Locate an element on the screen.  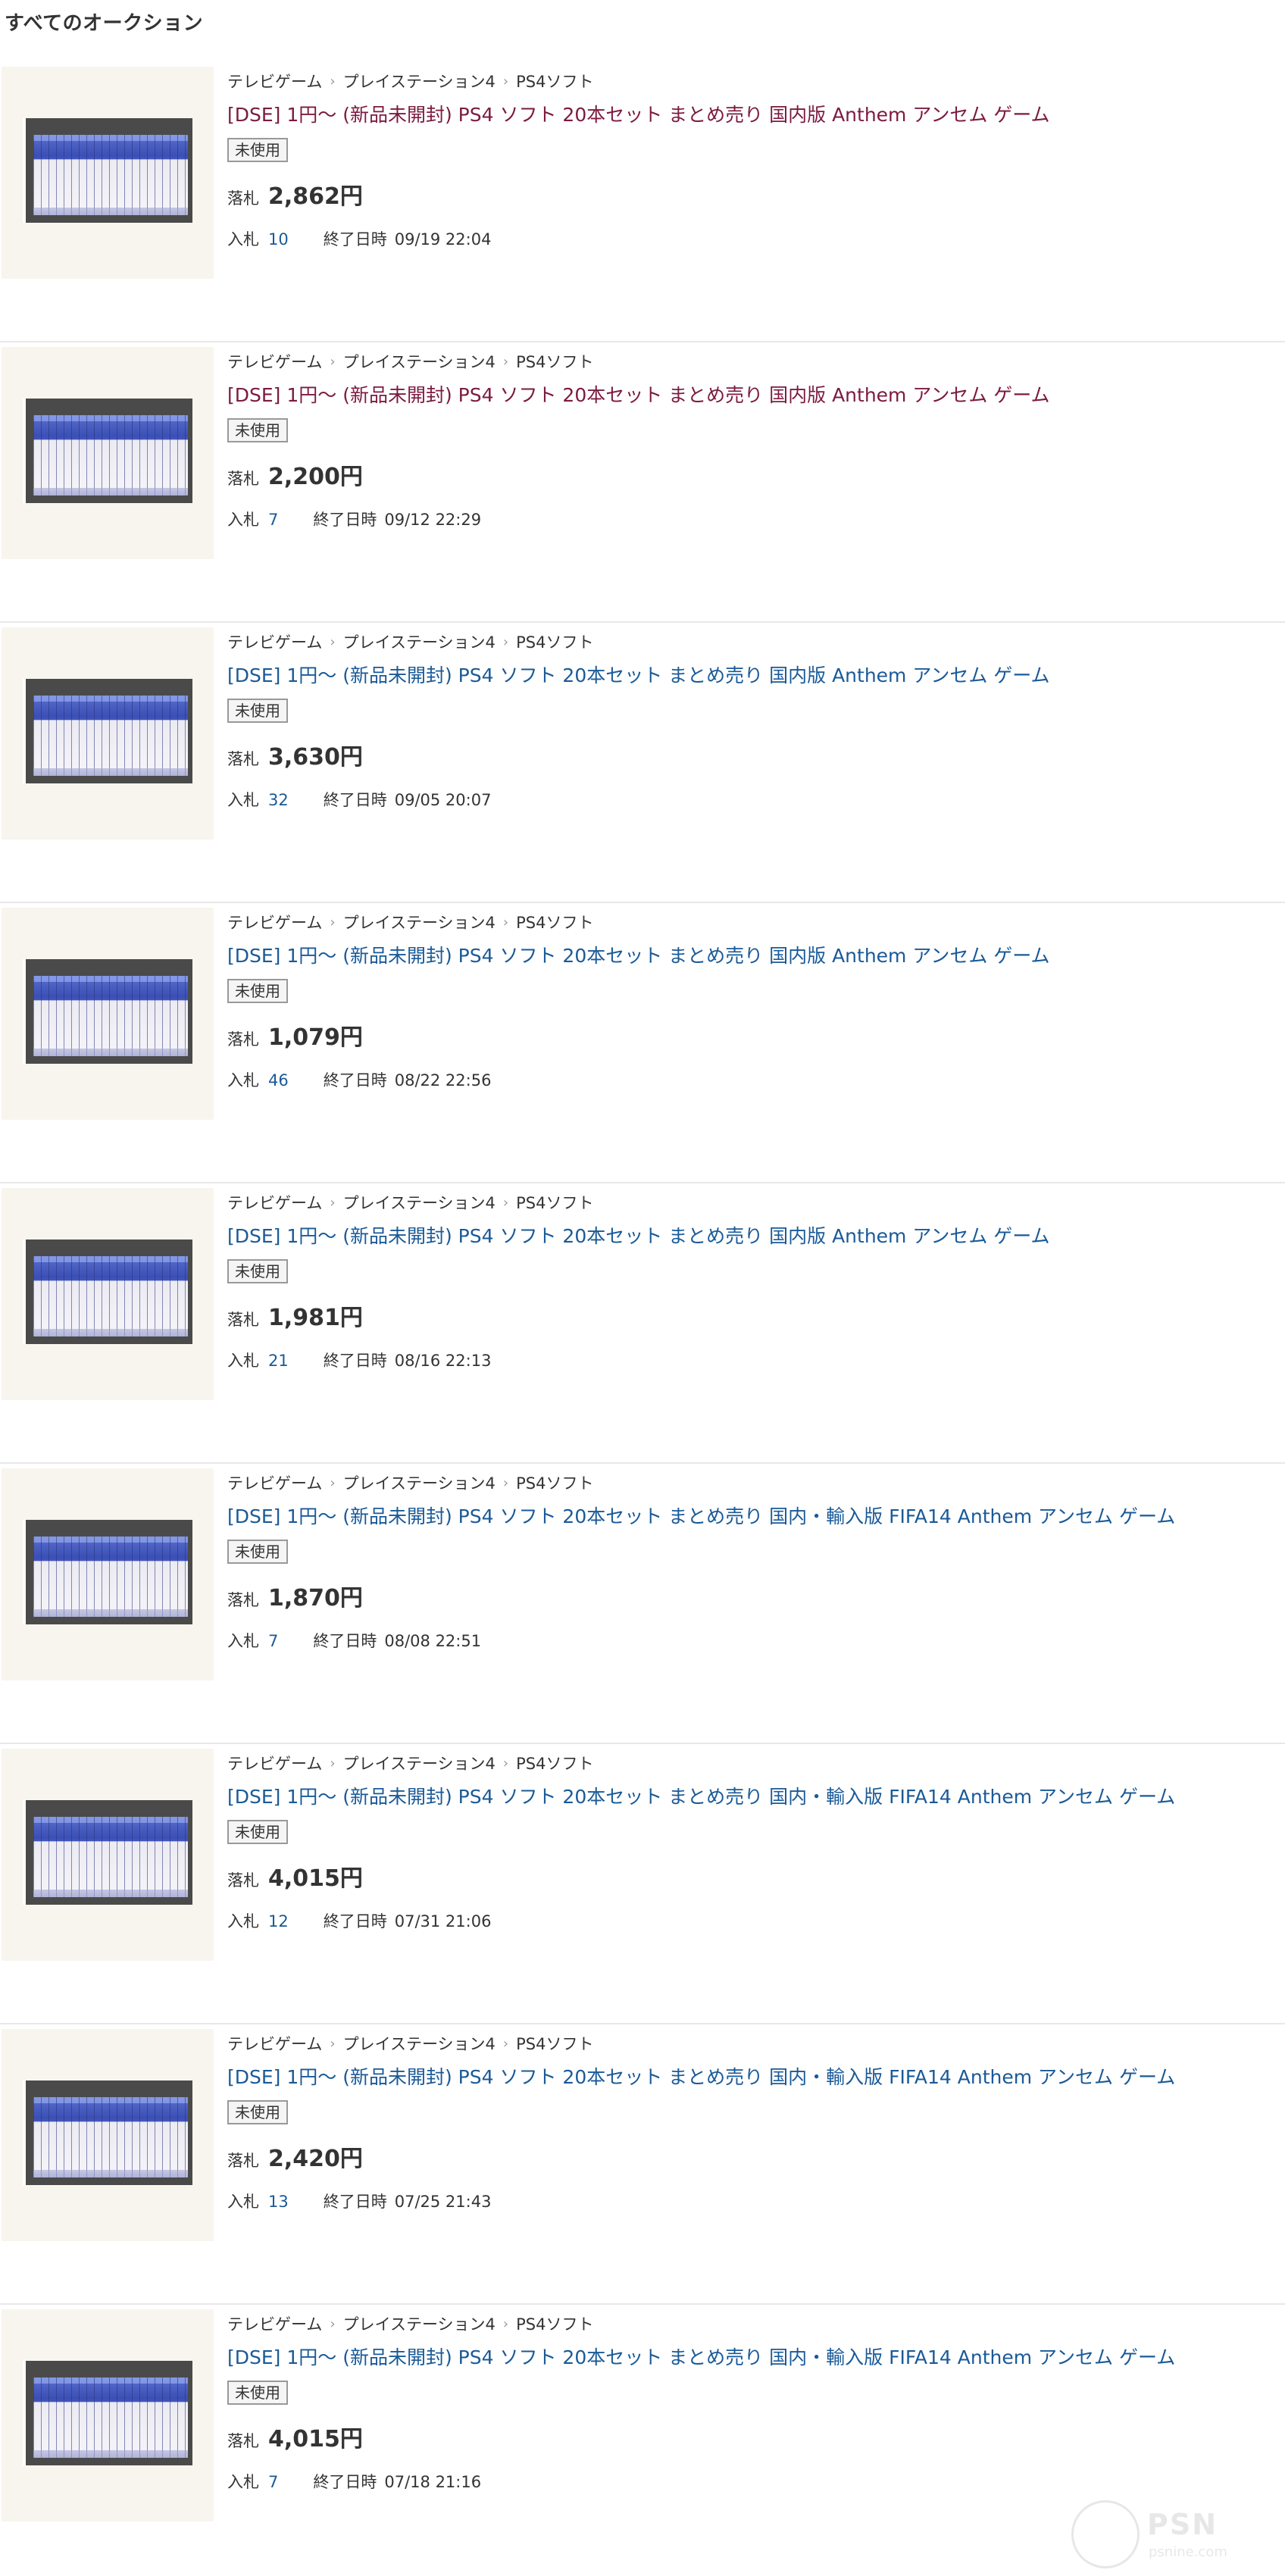
watermark-text: PSN is located at coordinates (1182, 2524).